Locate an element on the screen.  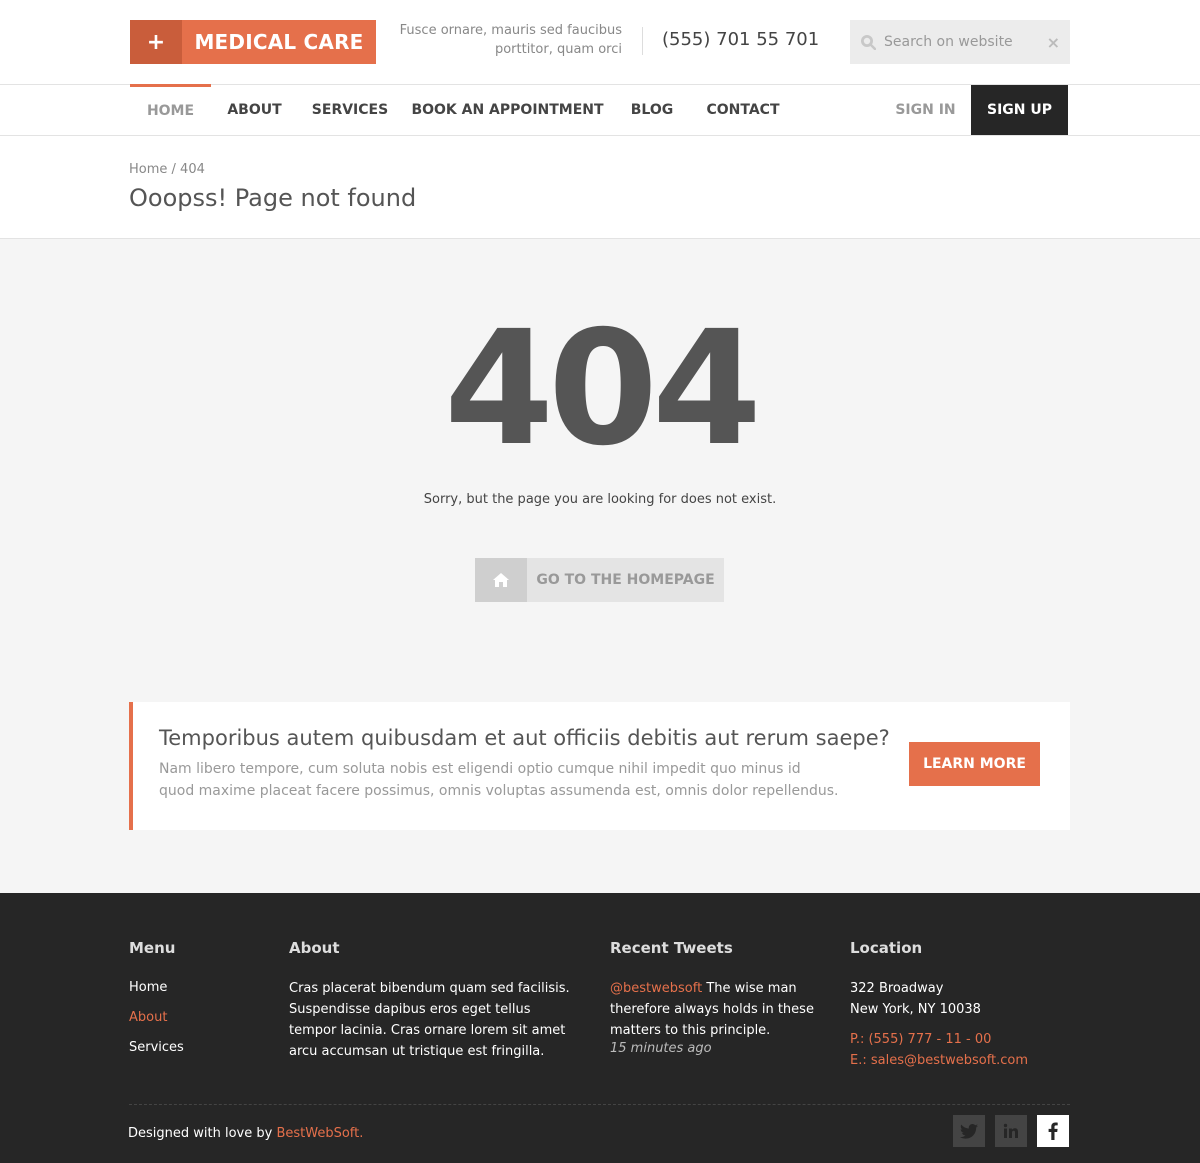
search-icon is located at coordinates (868, 42).